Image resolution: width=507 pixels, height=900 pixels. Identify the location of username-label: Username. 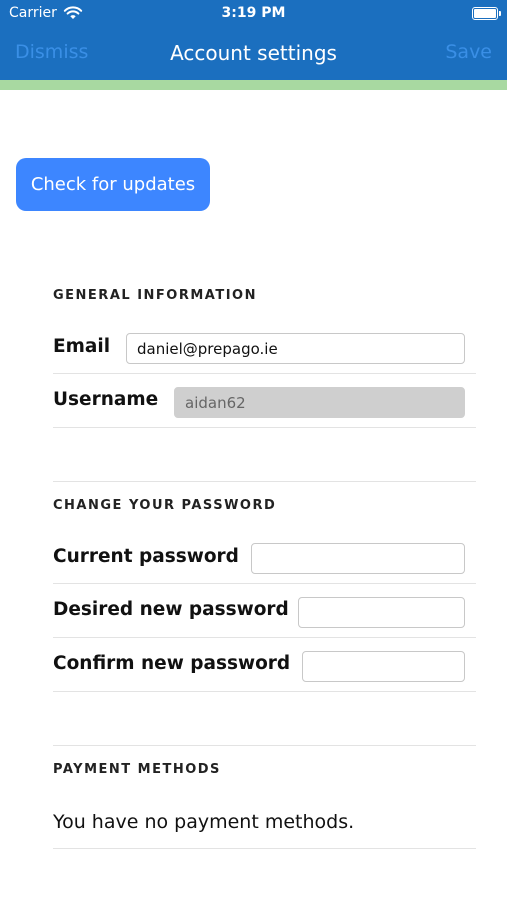
(106, 399).